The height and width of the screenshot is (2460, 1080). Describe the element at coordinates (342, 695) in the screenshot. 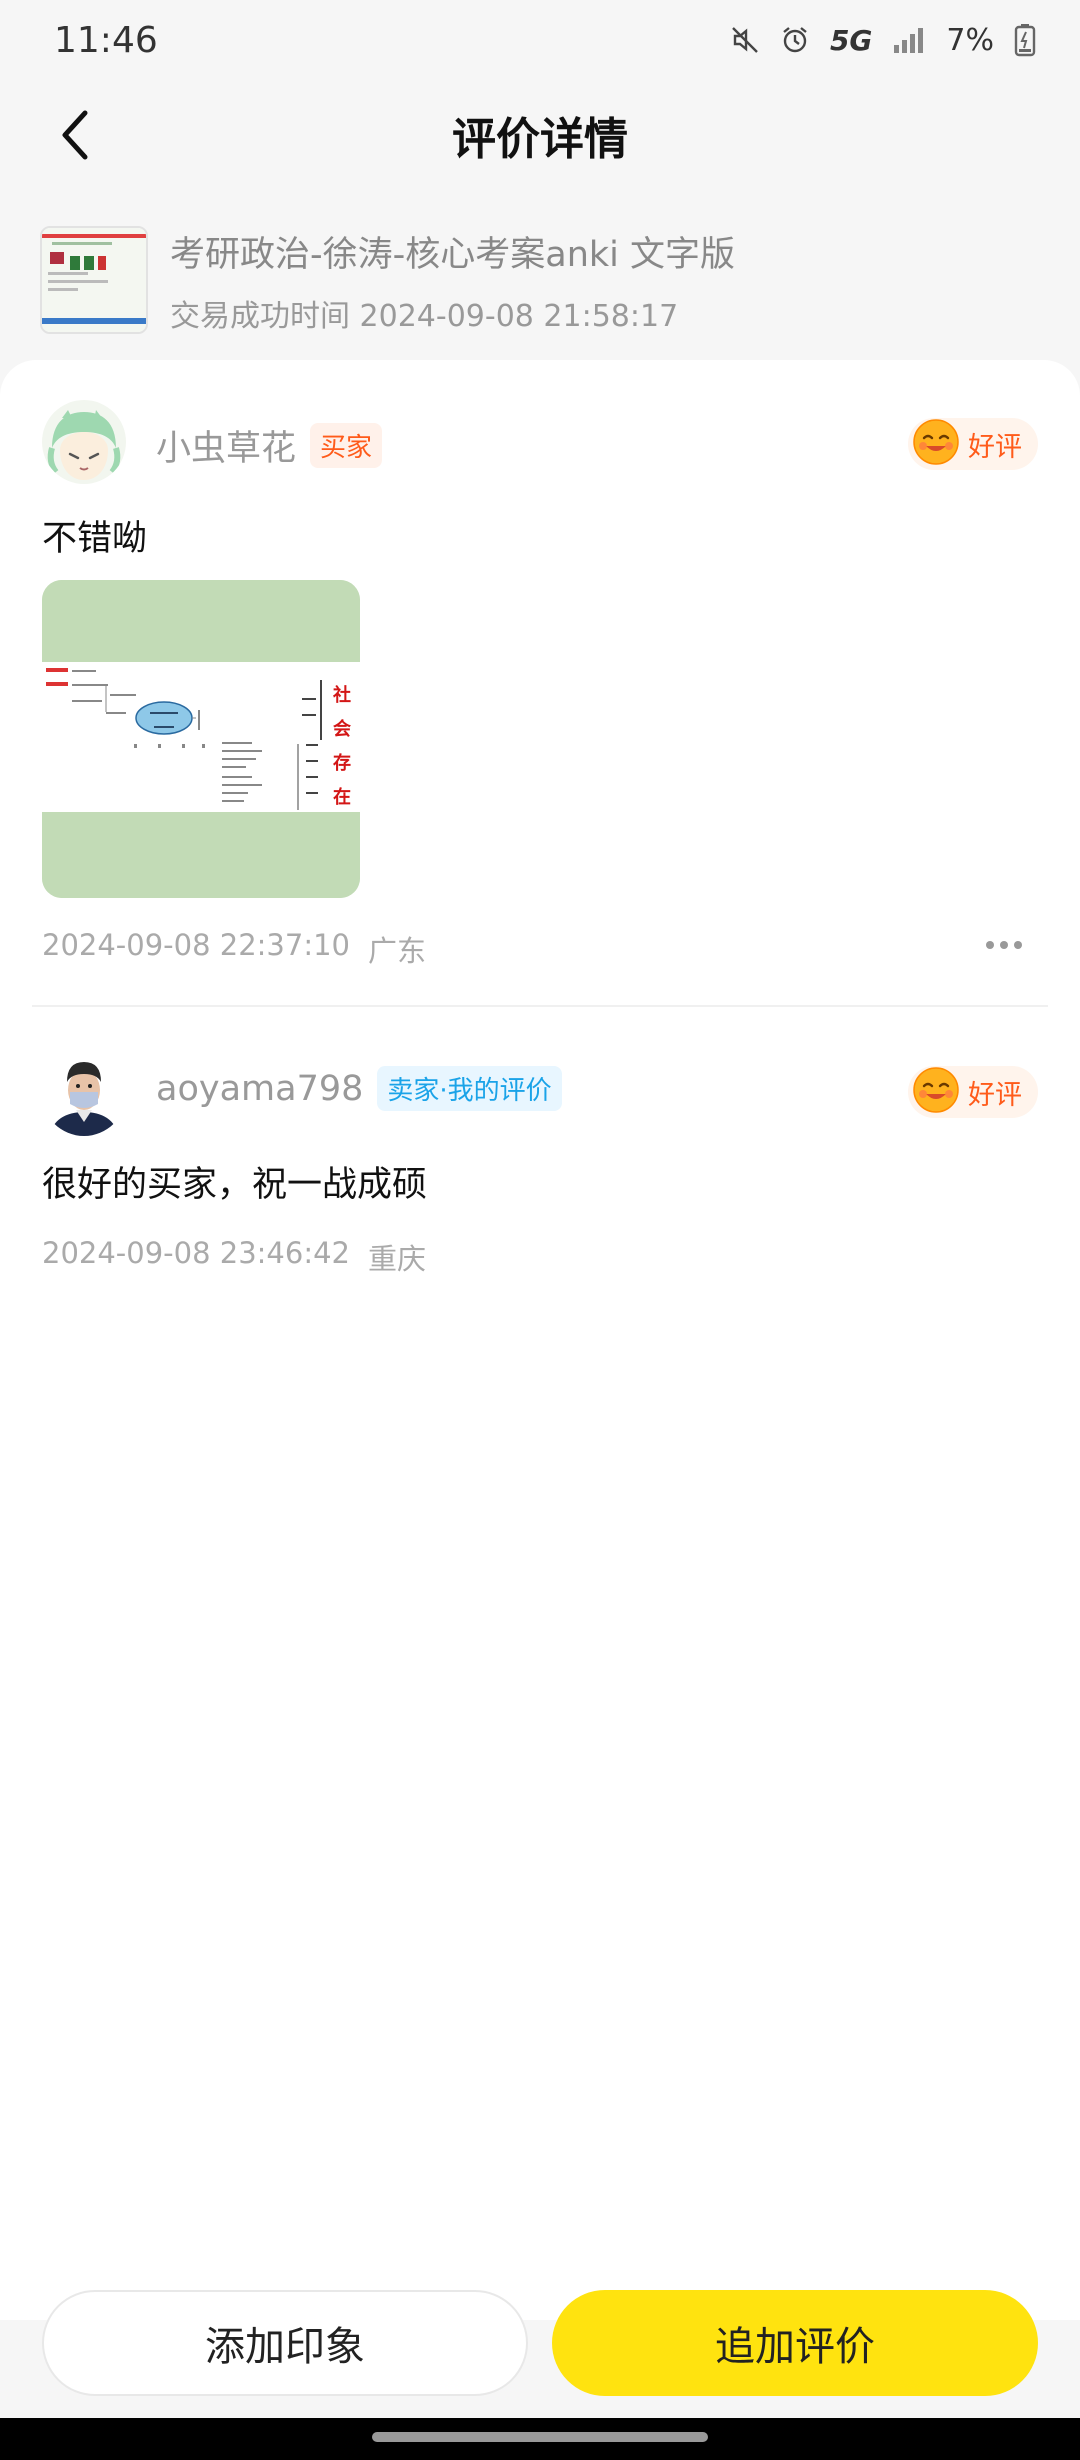

I see `image-caption-char: 社` at that location.